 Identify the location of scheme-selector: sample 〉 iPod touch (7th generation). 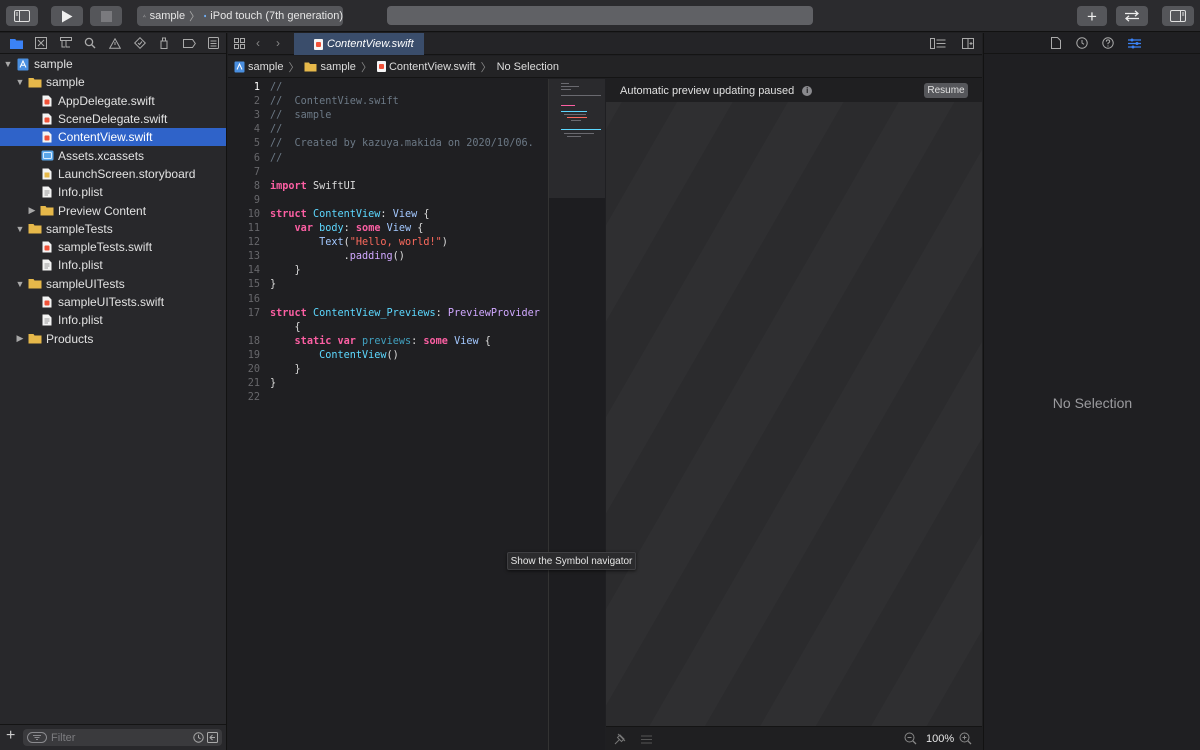
(240, 16).